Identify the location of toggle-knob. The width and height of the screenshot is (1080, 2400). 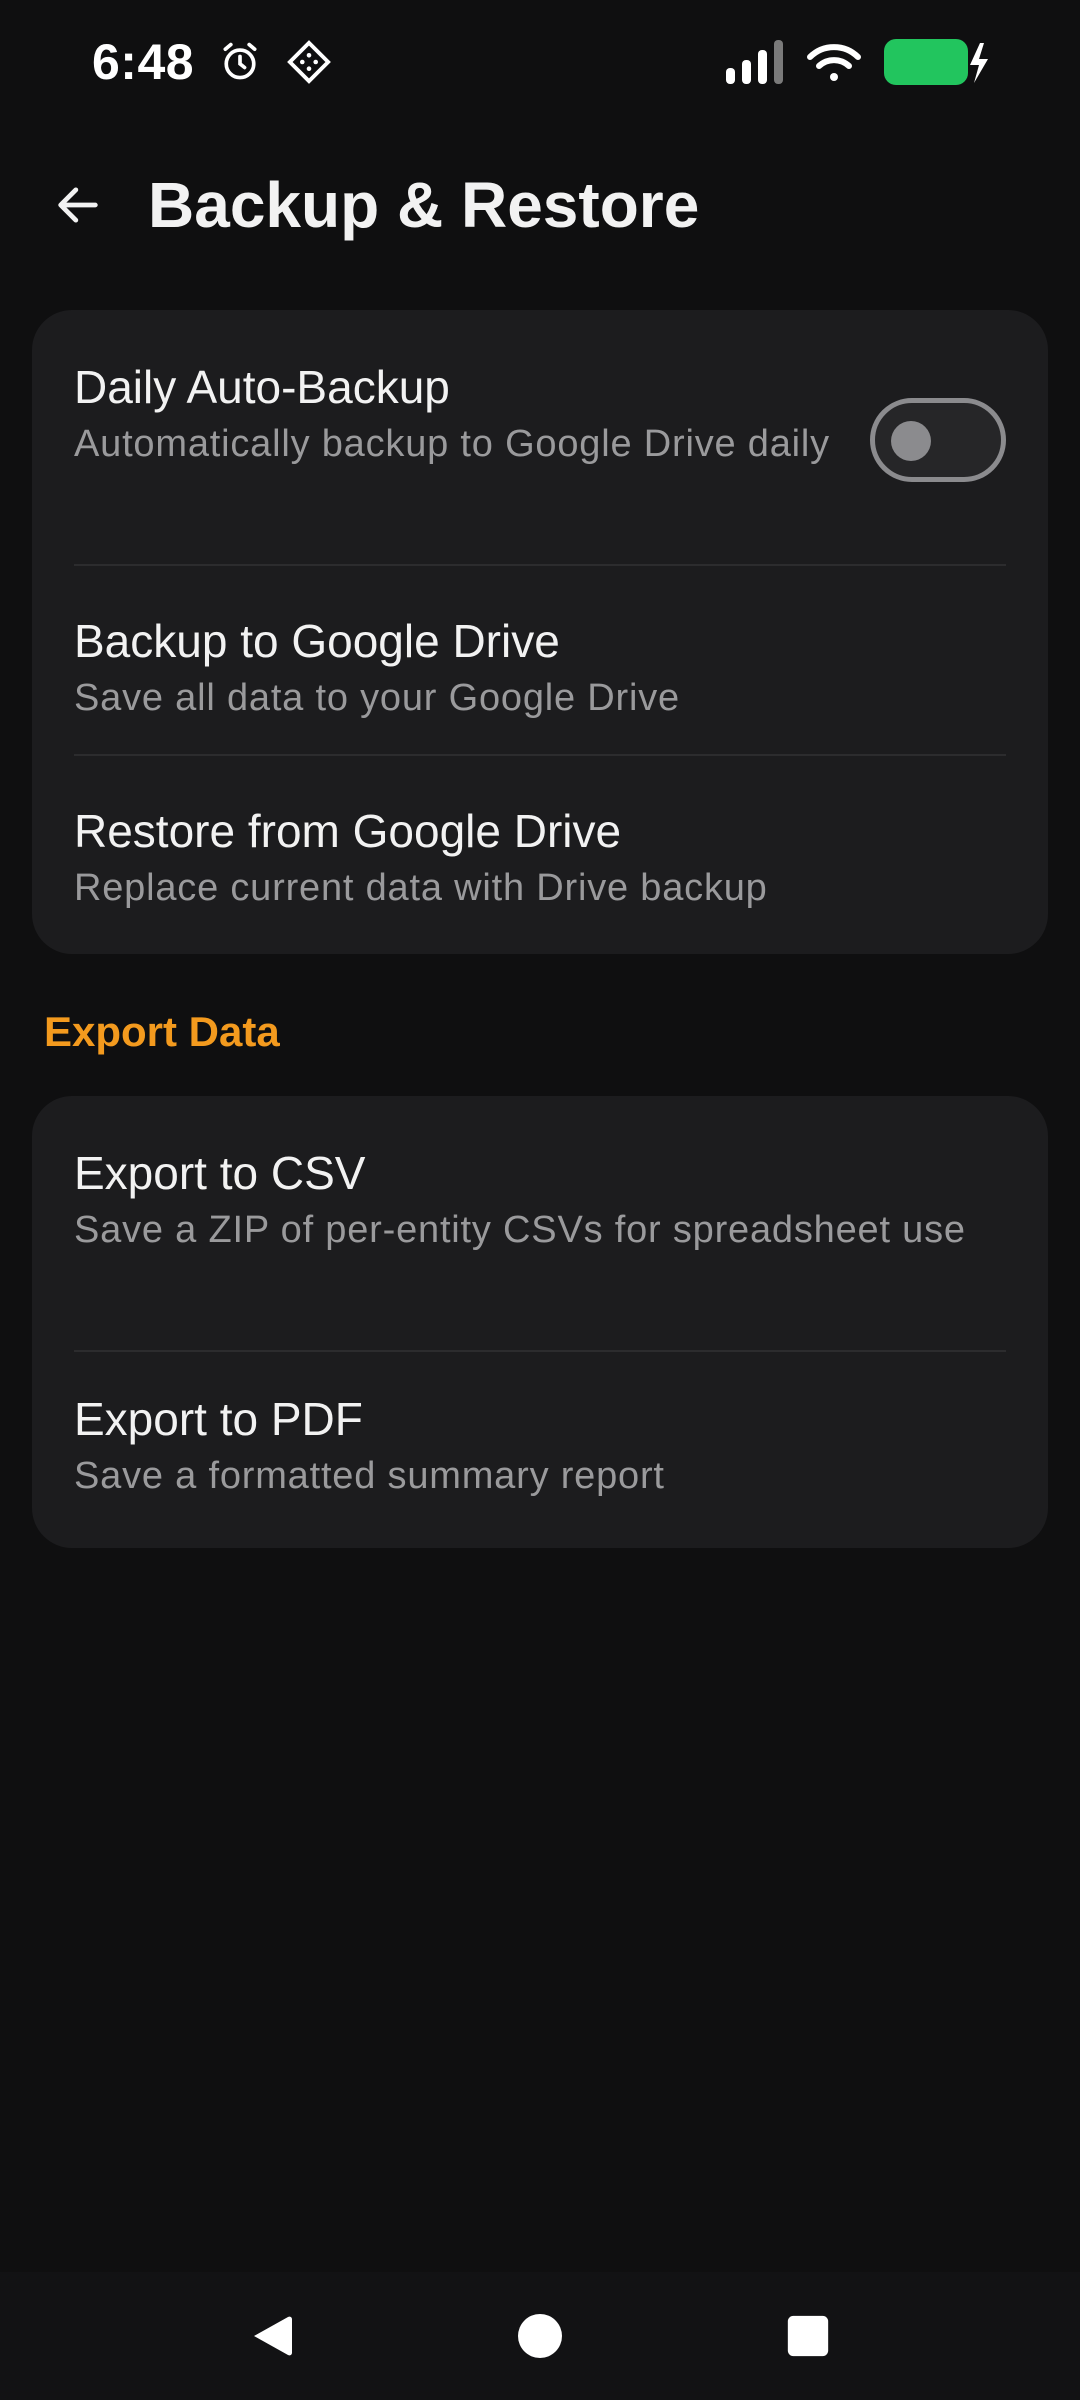
(911, 441).